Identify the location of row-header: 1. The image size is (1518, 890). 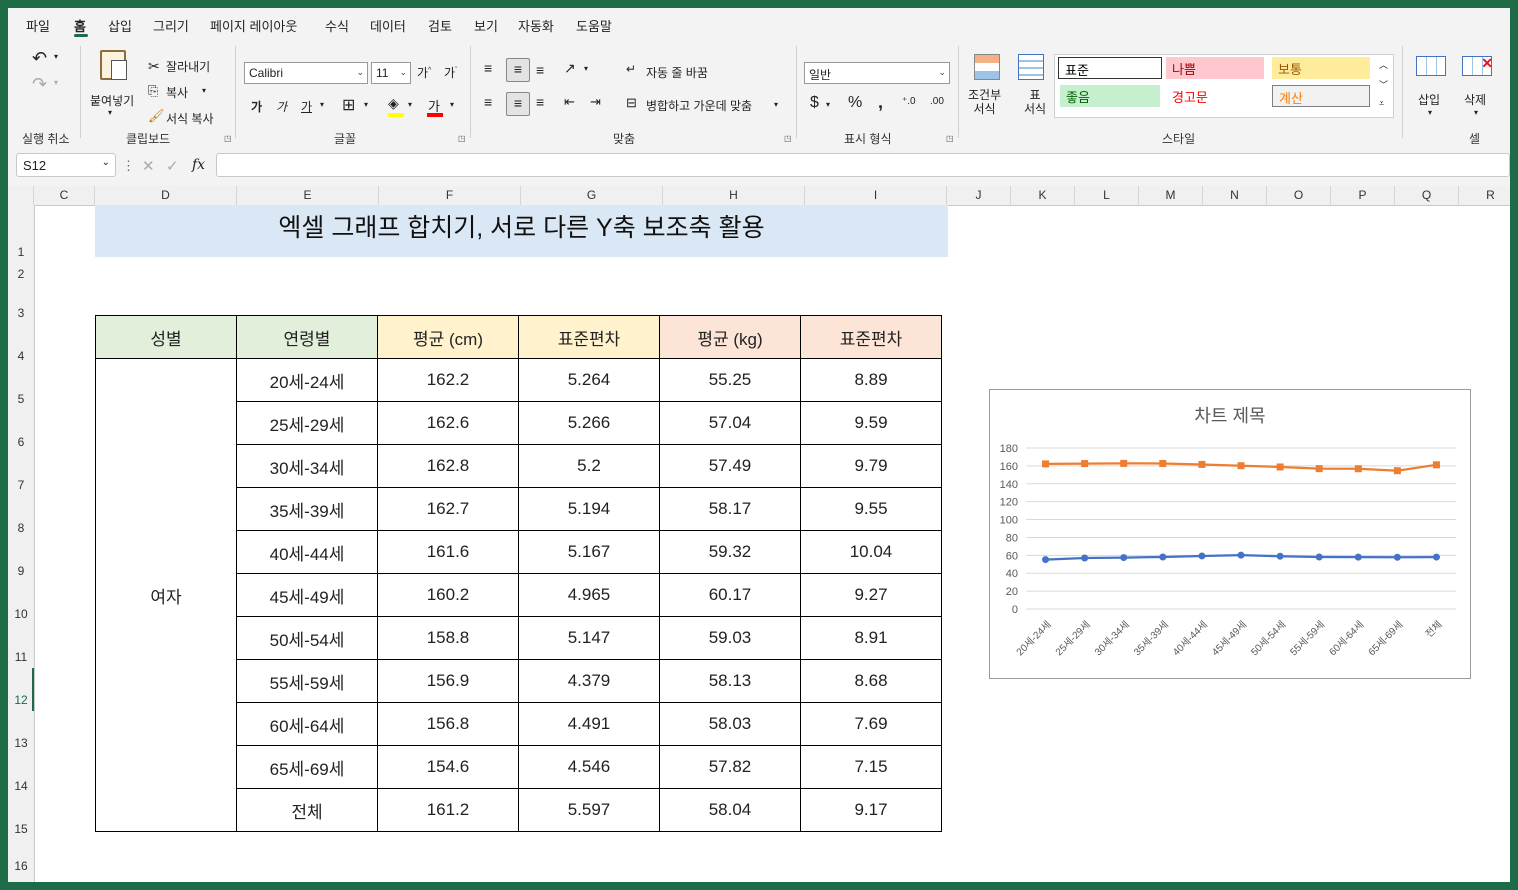
(21, 252).